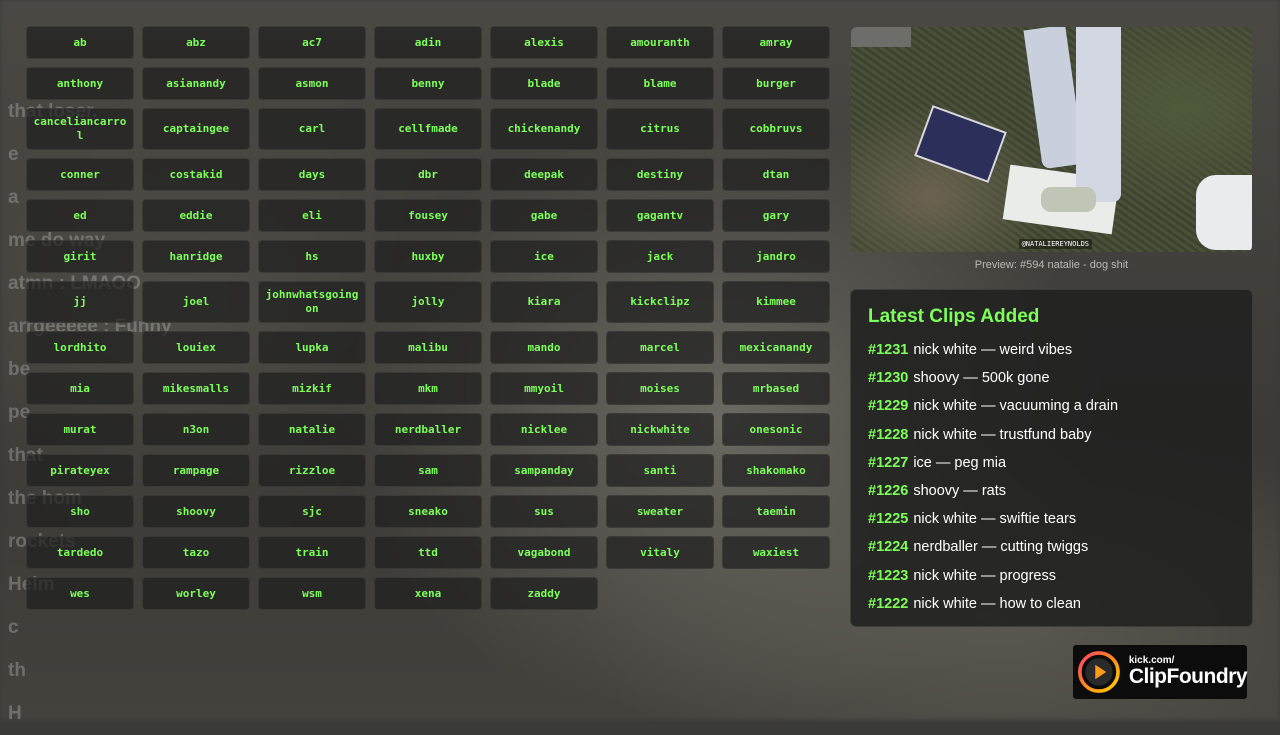 The image size is (1280, 735). What do you see at coordinates (80, 470) in the screenshot?
I see `streamer-button-pirateyex: pirateyex` at bounding box center [80, 470].